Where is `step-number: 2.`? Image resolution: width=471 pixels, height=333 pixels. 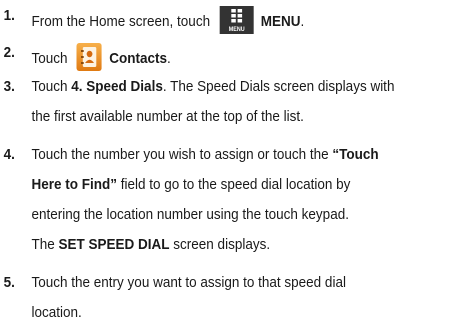 step-number: 2. is located at coordinates (9, 52).